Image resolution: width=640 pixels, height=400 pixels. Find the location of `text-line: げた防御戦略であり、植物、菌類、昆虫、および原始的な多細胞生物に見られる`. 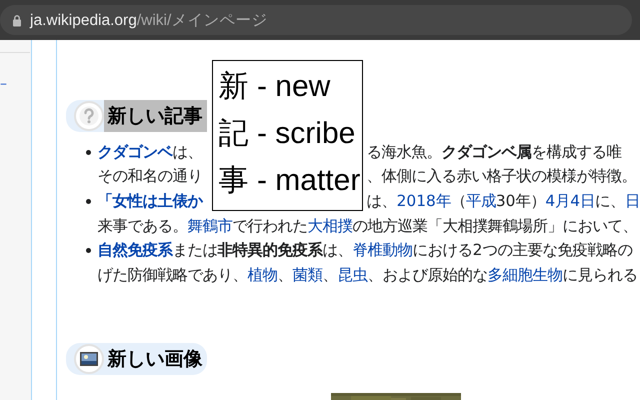

text-line: げた防御戦略であり、植物、菌類、昆虫、および原始的な多細胞生物に見られる is located at coordinates (368, 275).